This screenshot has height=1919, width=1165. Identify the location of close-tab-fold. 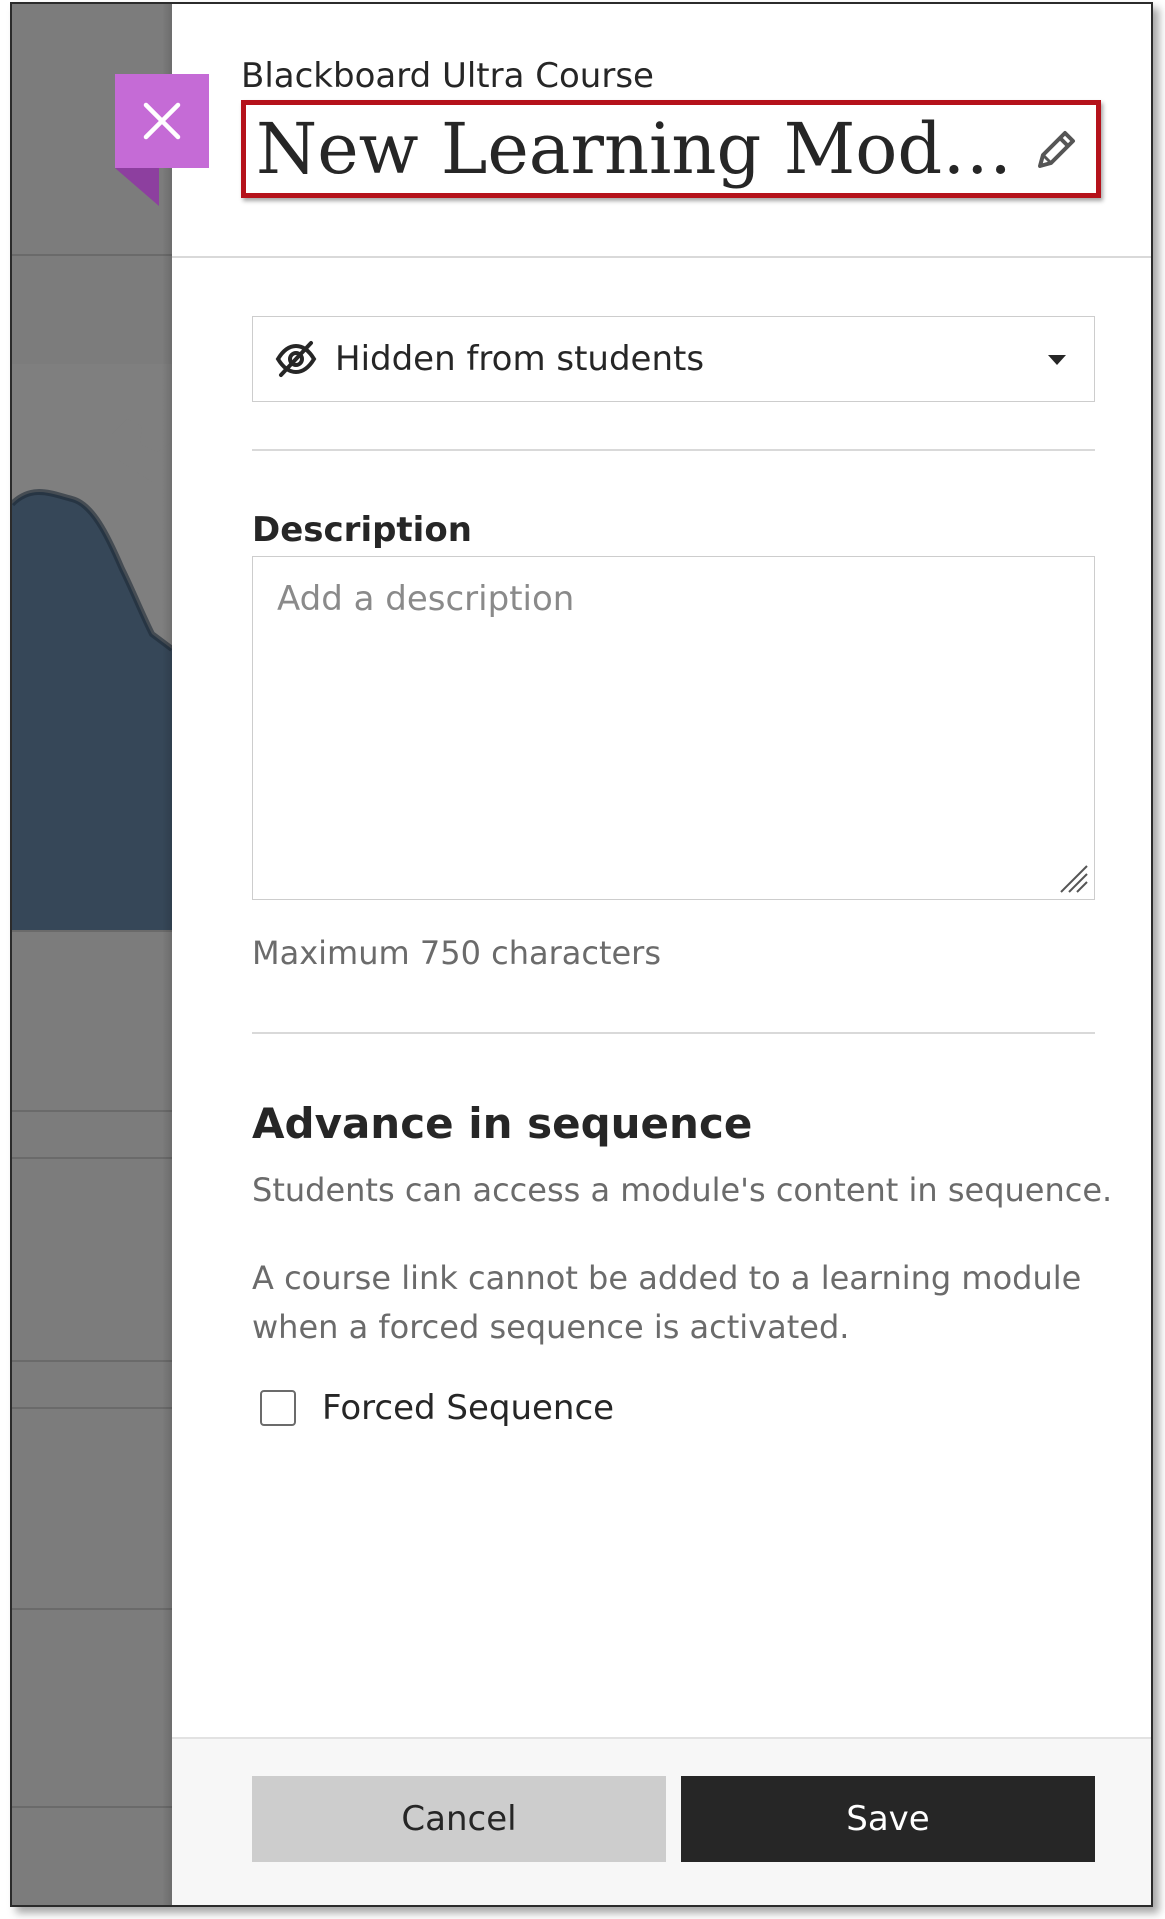
(137, 187).